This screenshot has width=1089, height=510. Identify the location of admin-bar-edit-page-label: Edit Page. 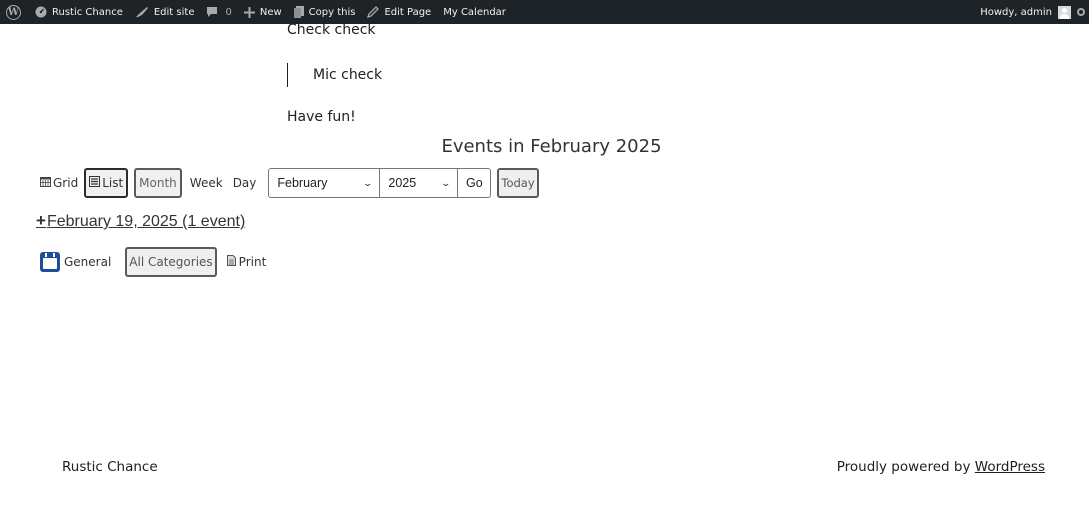
(408, 12).